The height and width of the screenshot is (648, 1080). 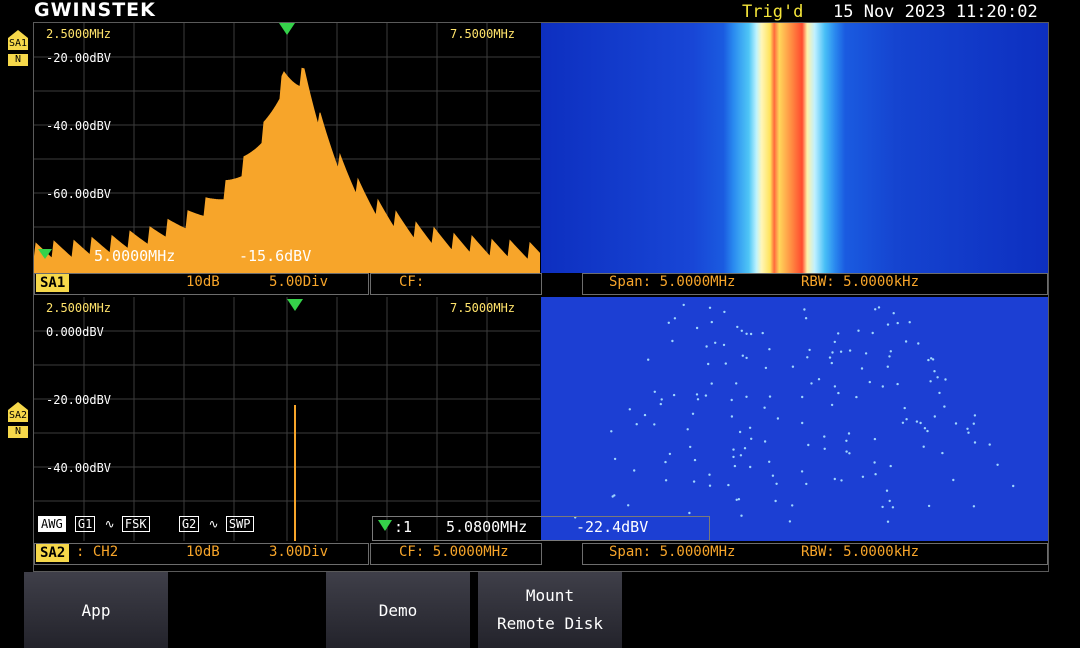 What do you see at coordinates (773, 12) in the screenshot?
I see `trigger-status: Trig'd` at bounding box center [773, 12].